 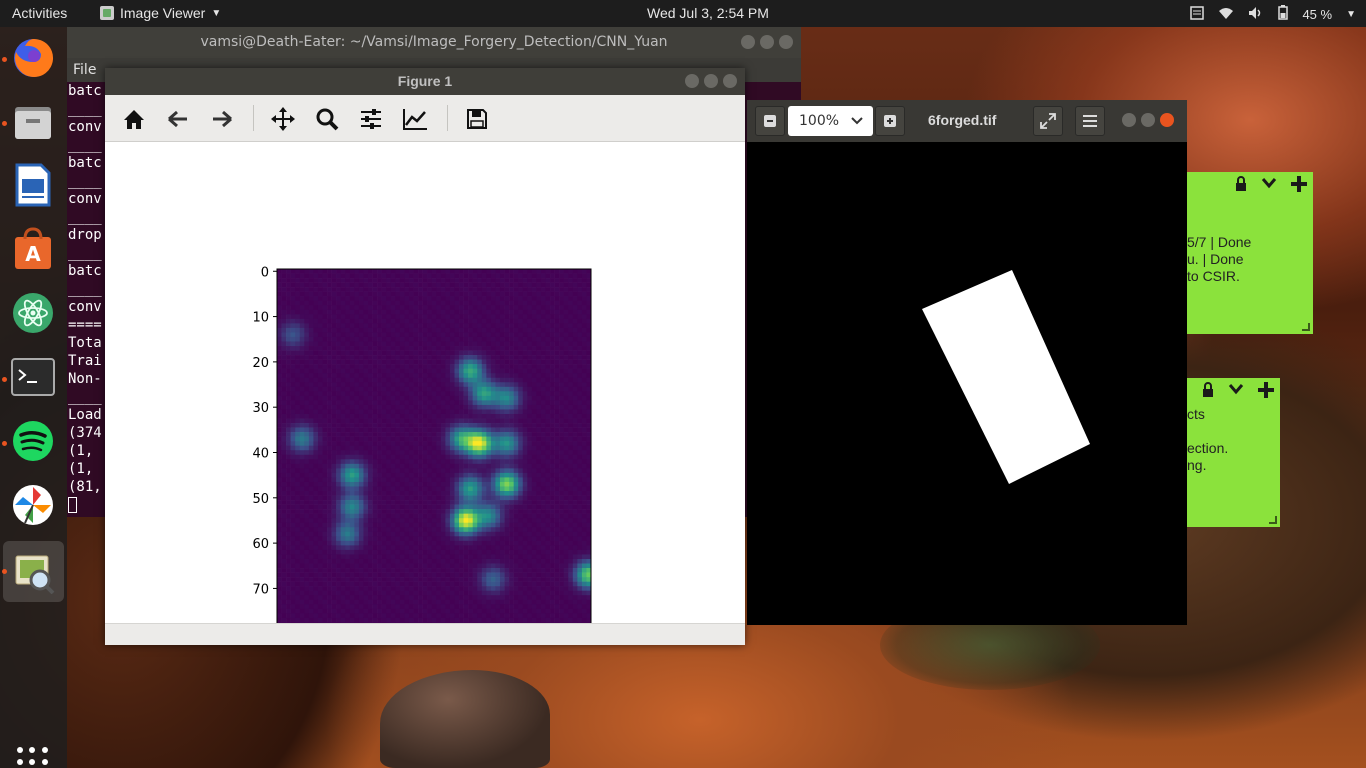 What do you see at coordinates (371, 119) in the screenshot?
I see `configure-subplots-button` at bounding box center [371, 119].